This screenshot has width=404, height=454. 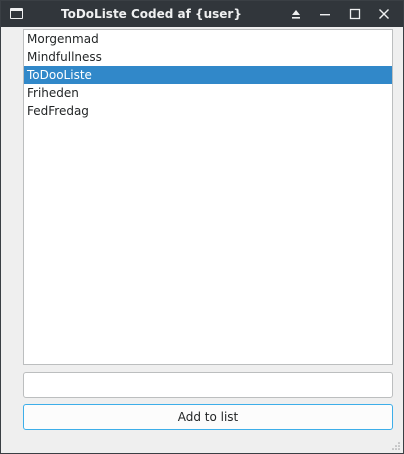 I want to click on list-item: Morgenmad, so click(x=208, y=39).